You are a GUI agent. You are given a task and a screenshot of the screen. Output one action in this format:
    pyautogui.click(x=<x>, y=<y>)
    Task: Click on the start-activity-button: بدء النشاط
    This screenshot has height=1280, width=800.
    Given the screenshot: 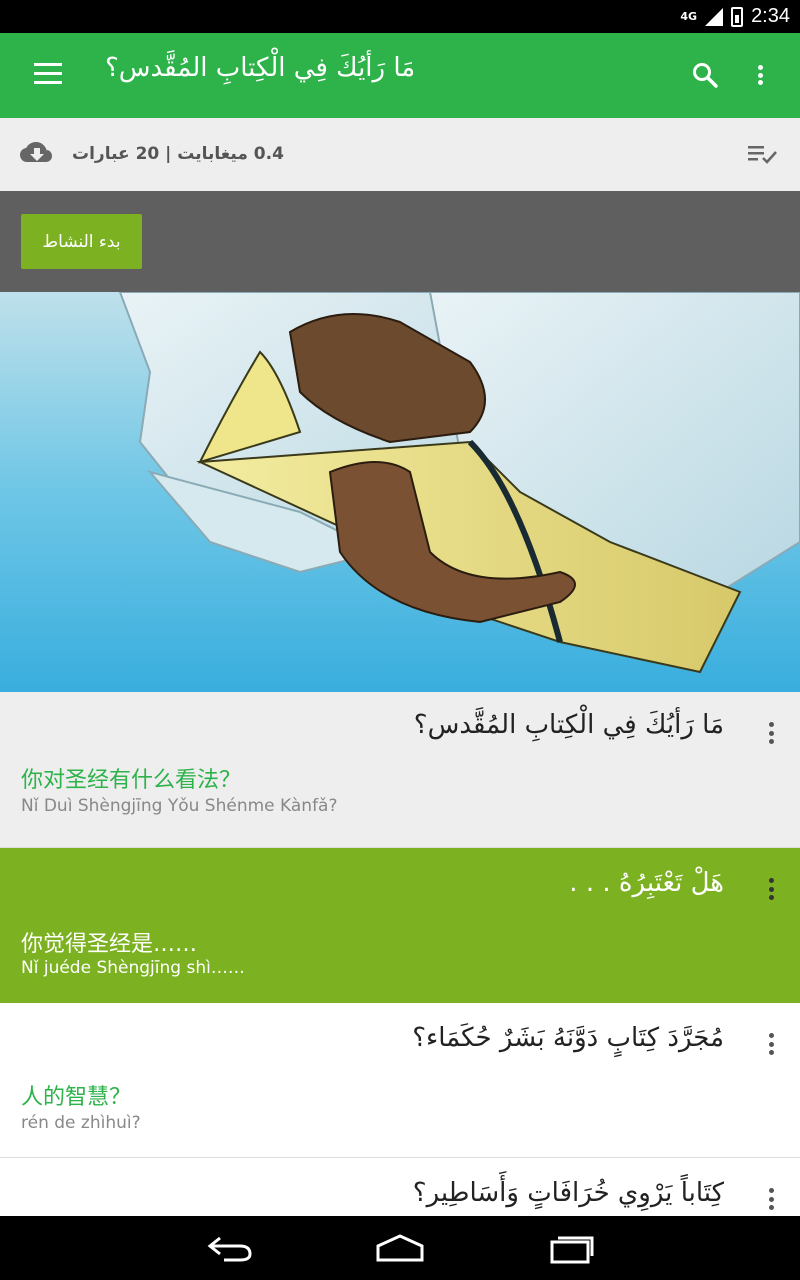 What is the action you would take?
    pyautogui.click(x=81, y=241)
    